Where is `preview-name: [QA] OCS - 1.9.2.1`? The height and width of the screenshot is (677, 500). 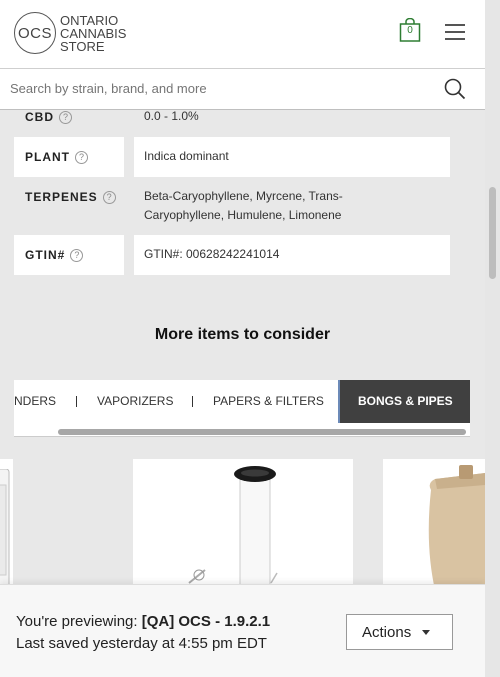 preview-name: [QA] OCS - 1.9.2.1 is located at coordinates (206, 621).